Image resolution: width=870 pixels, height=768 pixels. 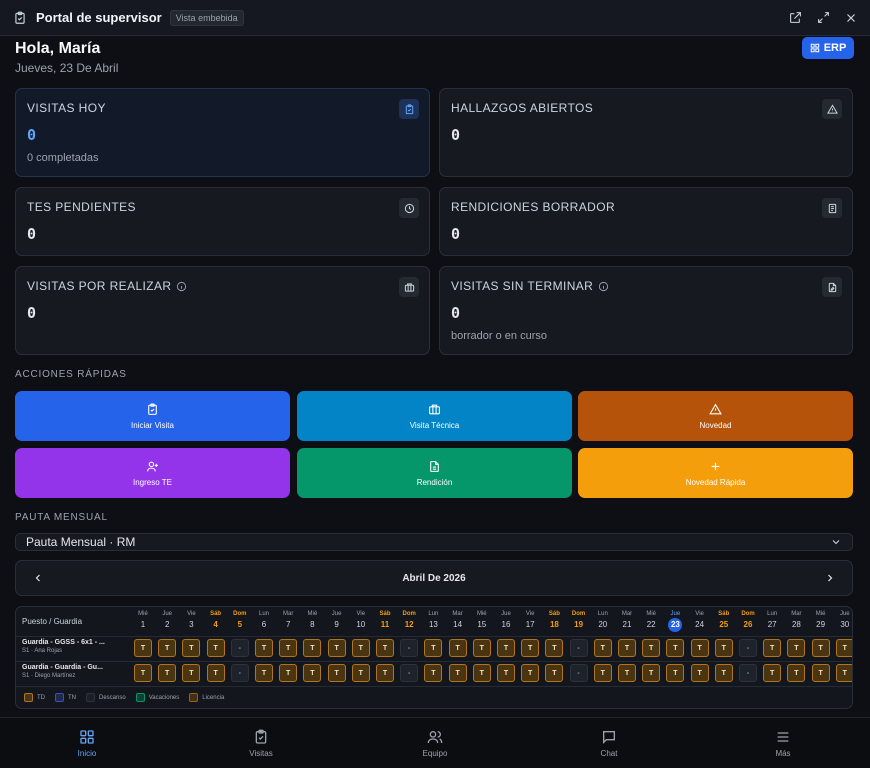 What do you see at coordinates (38, 578) in the screenshot?
I see `chevron-left-icon` at bounding box center [38, 578].